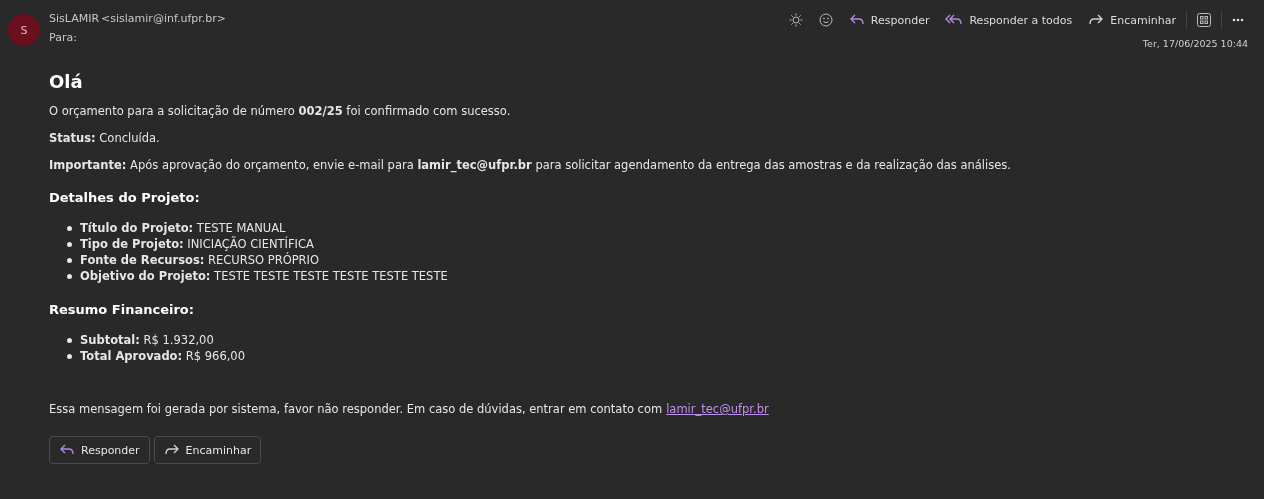  What do you see at coordinates (147, 340) in the screenshot?
I see `list-item-text: Subtotal: R$ 1.932,00` at bounding box center [147, 340].